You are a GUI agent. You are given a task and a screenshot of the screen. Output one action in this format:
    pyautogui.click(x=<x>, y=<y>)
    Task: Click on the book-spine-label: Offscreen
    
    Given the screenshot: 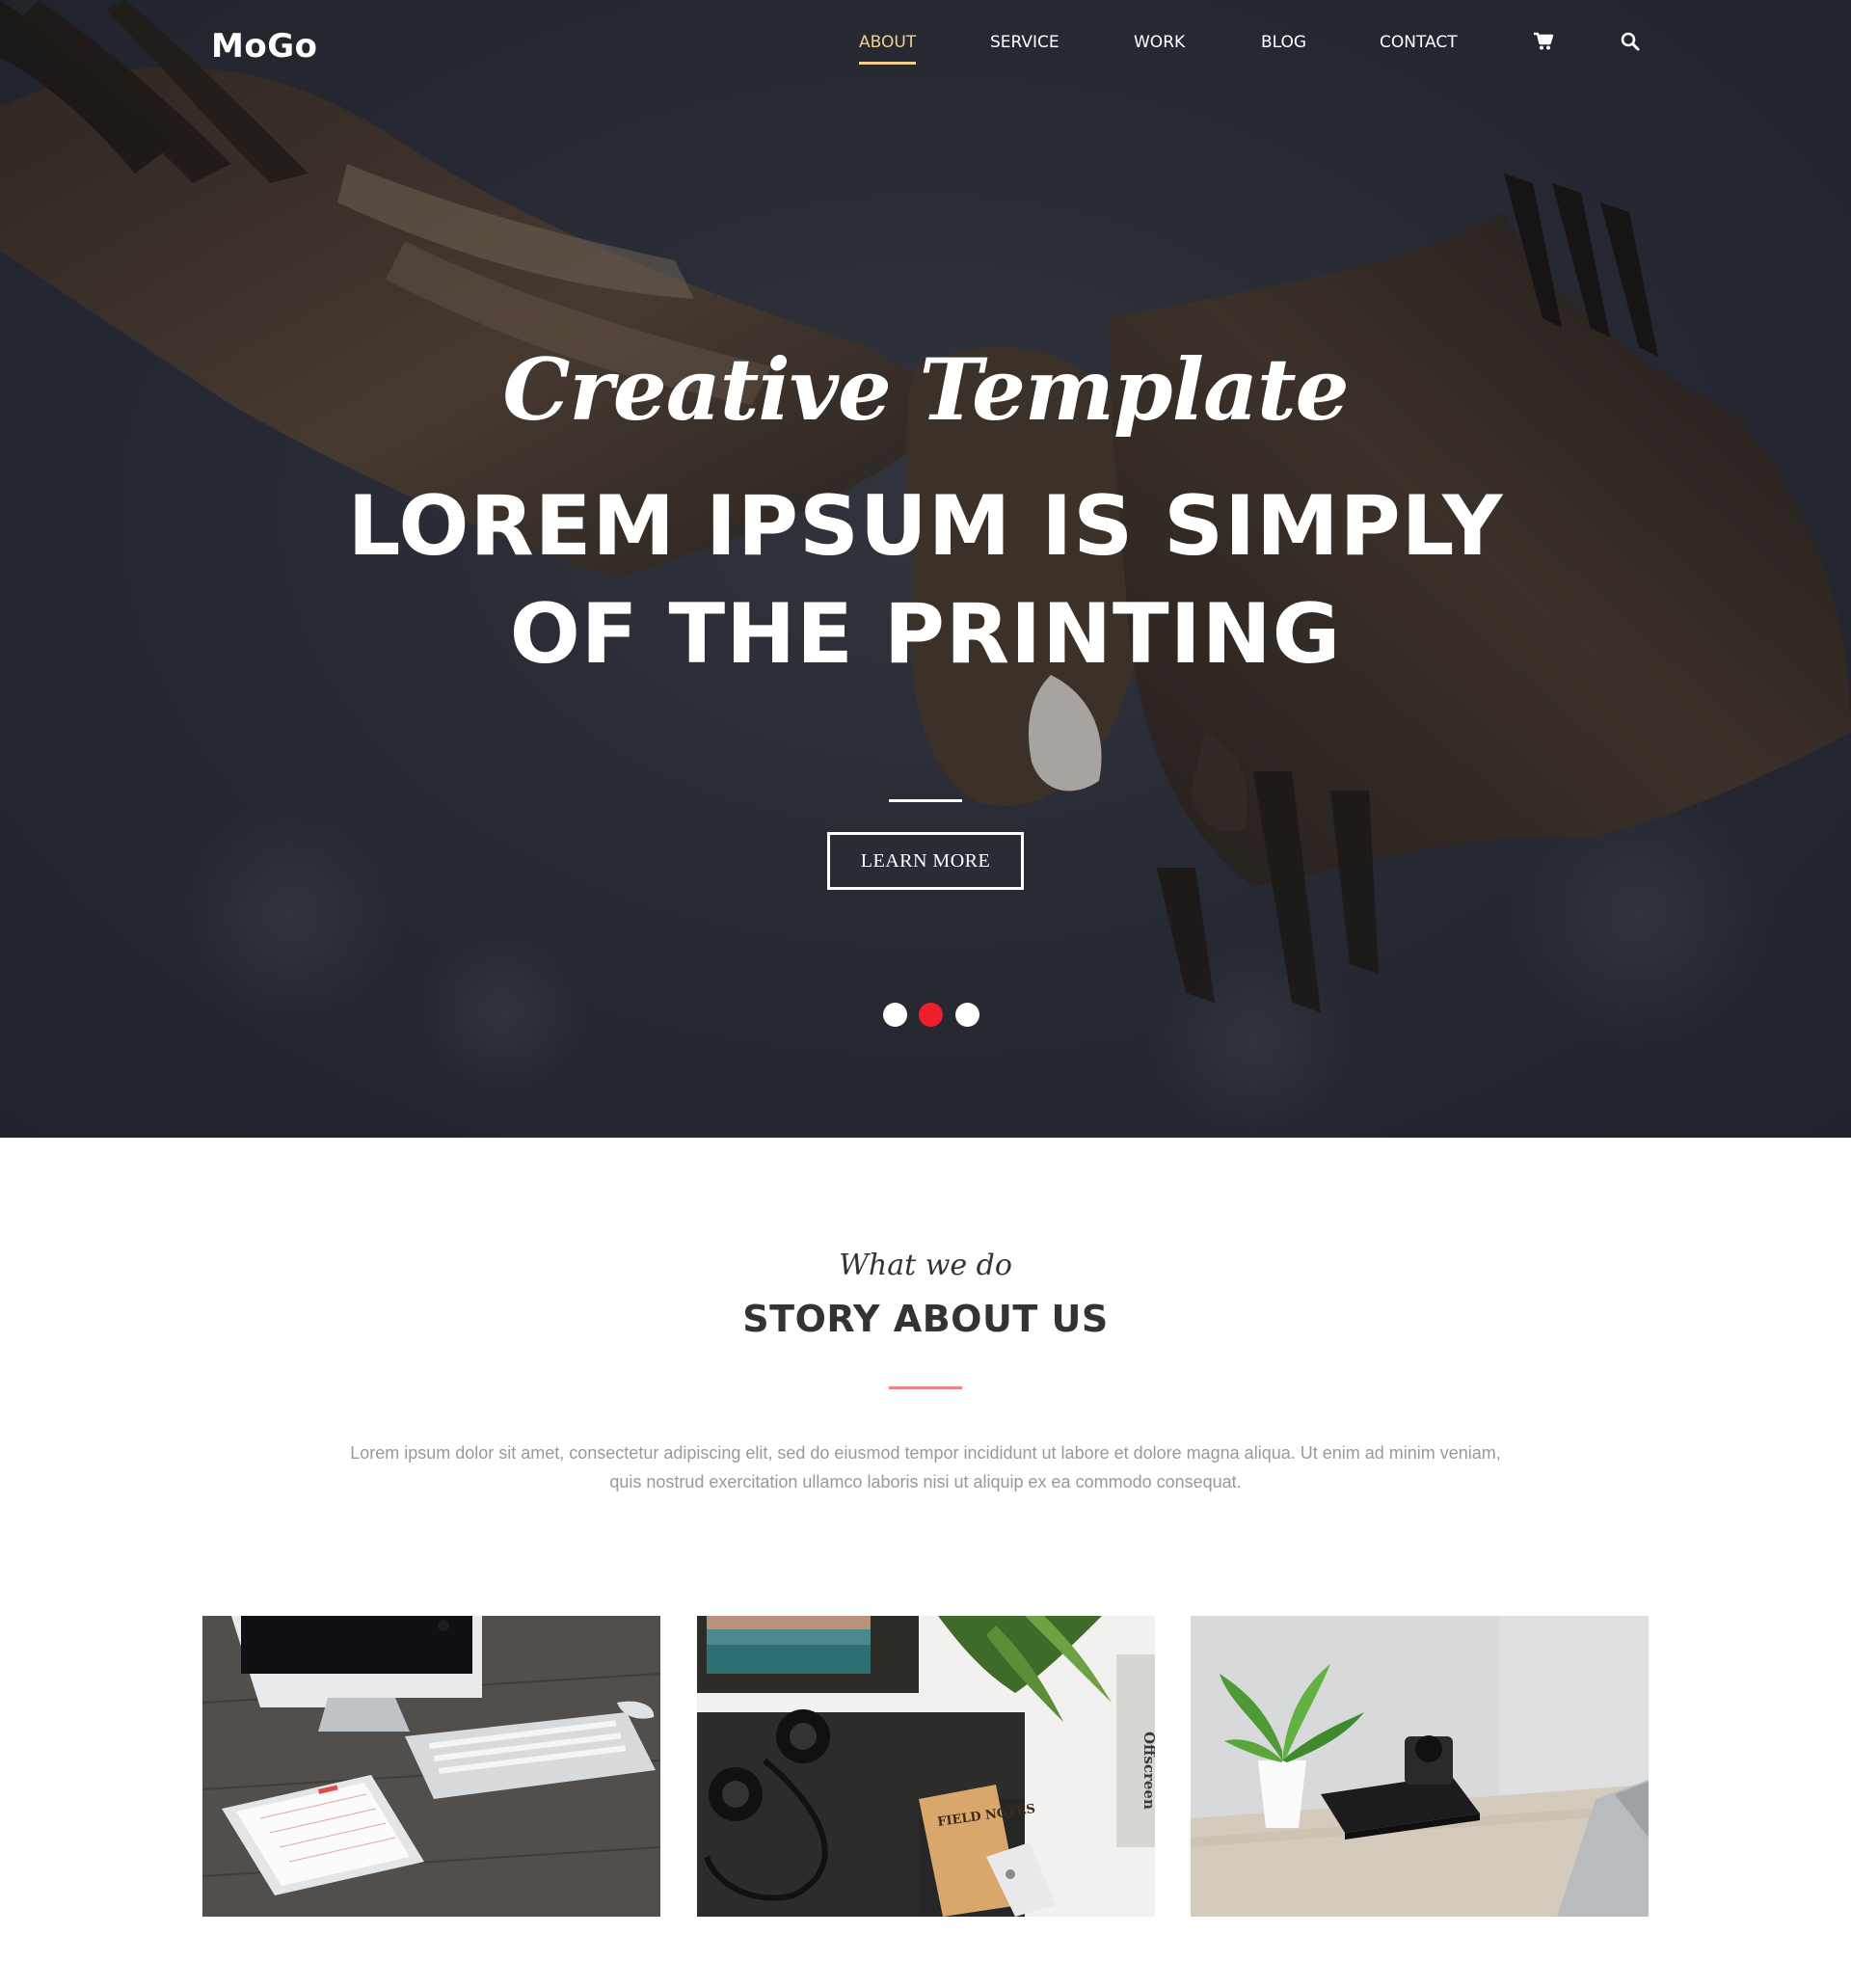 What is the action you would take?
    pyautogui.click(x=1147, y=1771)
    